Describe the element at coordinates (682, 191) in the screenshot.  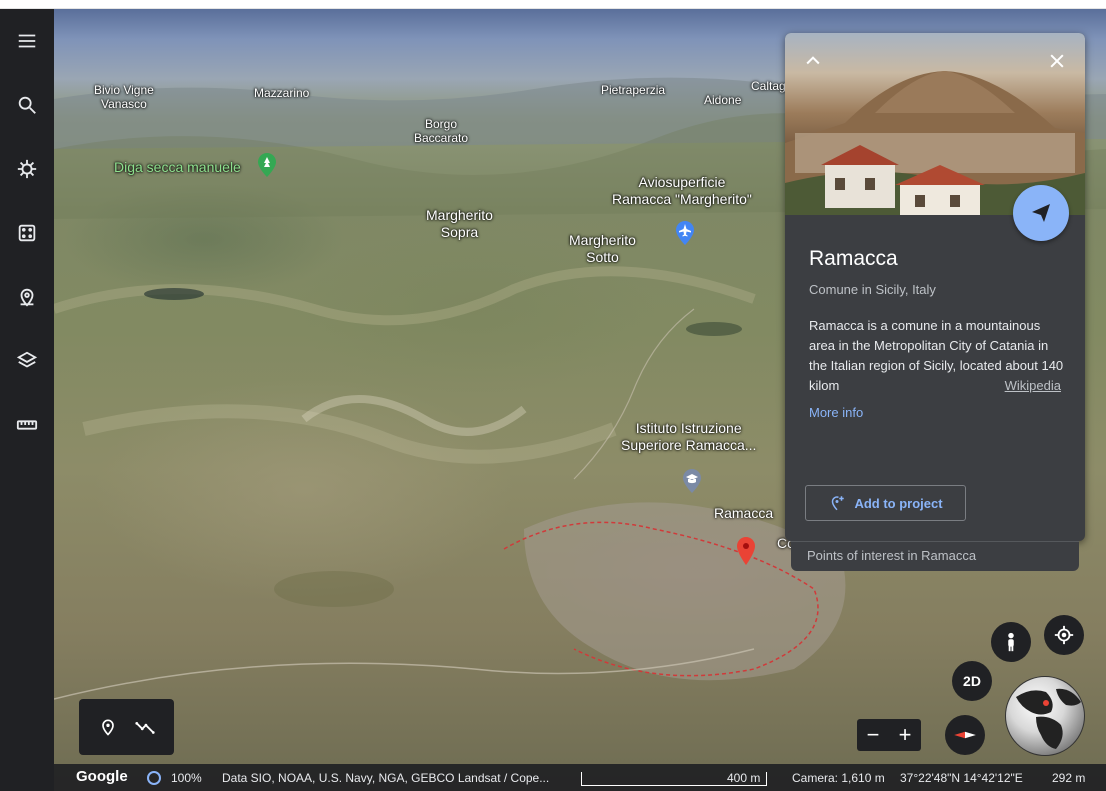
I see `map-label-aviosuperficie: Aviosuperficie Ramacca "Margherito"` at that location.